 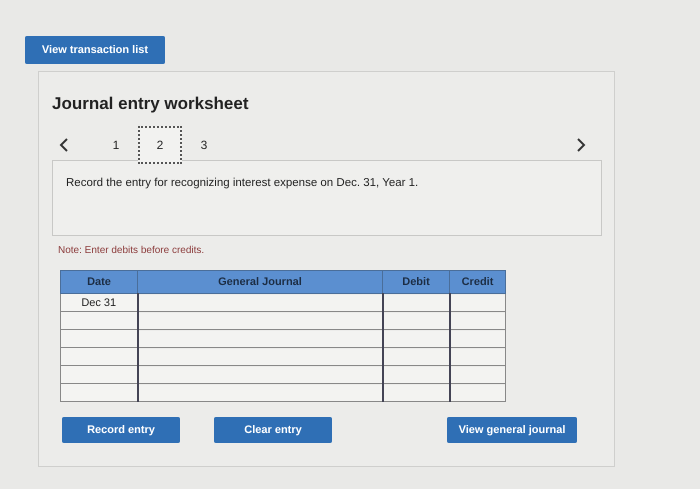 What do you see at coordinates (512, 430) in the screenshot?
I see `action-button: View general journal` at bounding box center [512, 430].